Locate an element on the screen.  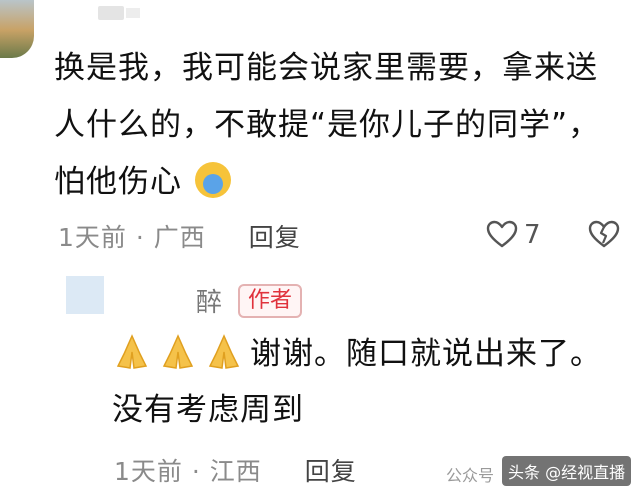
reply-reply-button: 回复 is located at coordinates (331, 471).